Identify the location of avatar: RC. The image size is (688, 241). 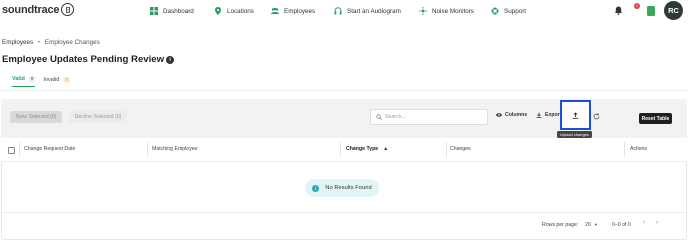
(673, 10).